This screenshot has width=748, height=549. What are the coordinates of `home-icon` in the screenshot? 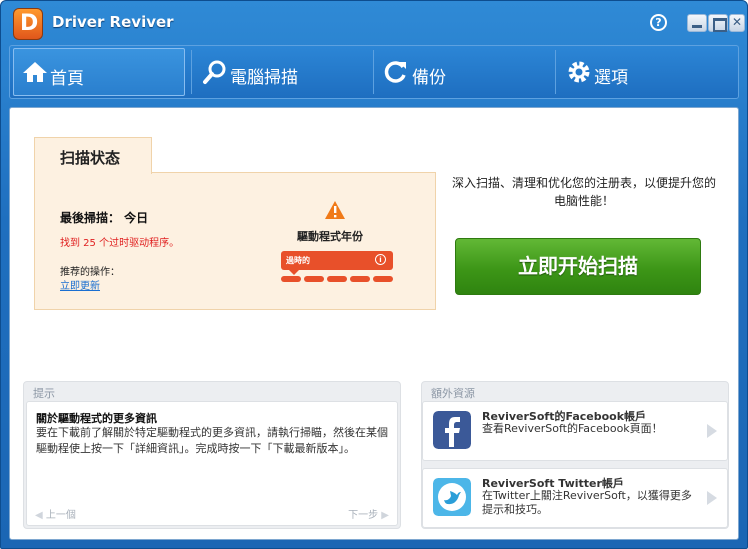 It's located at (35, 72).